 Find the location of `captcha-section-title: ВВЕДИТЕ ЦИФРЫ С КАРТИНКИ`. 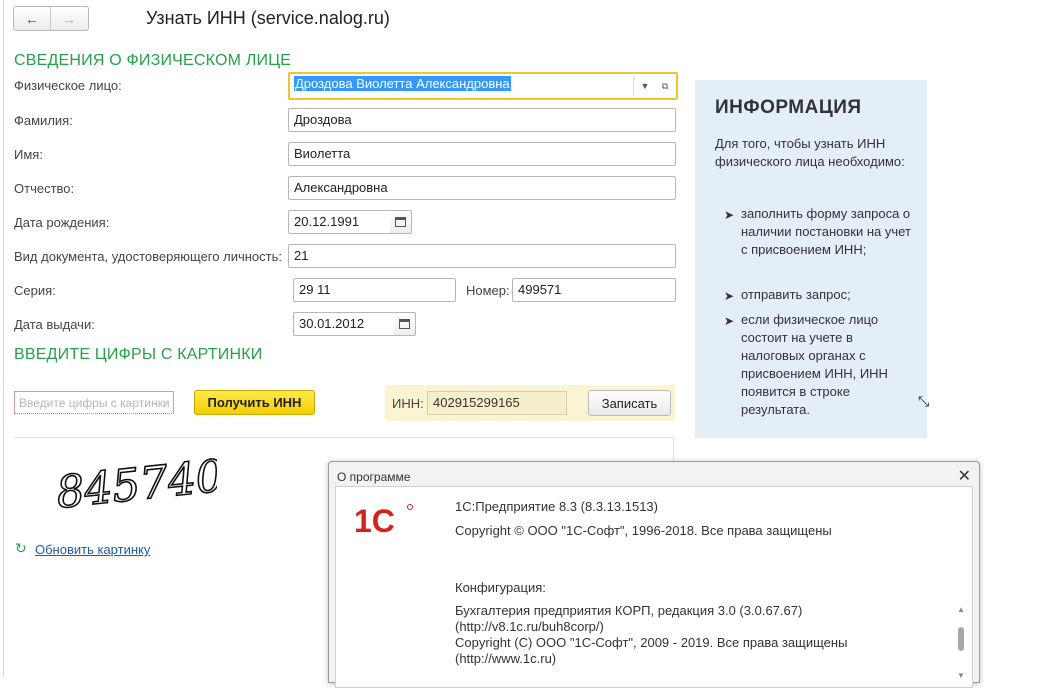

captcha-section-title: ВВЕДИТЕ ЦИФРЫ С КАРТИНКИ is located at coordinates (138, 354).